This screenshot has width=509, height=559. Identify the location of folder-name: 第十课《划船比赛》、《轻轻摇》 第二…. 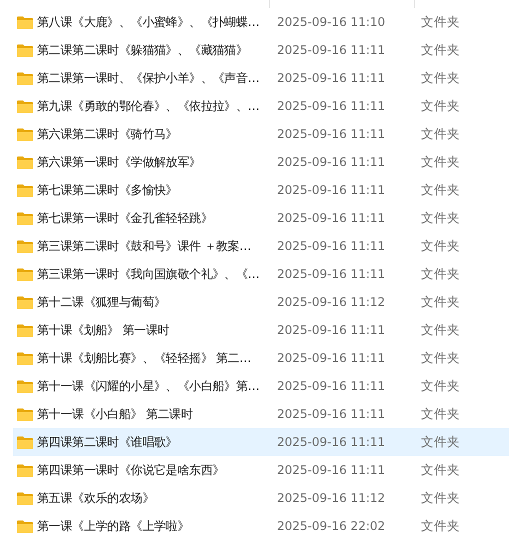
(144, 358).